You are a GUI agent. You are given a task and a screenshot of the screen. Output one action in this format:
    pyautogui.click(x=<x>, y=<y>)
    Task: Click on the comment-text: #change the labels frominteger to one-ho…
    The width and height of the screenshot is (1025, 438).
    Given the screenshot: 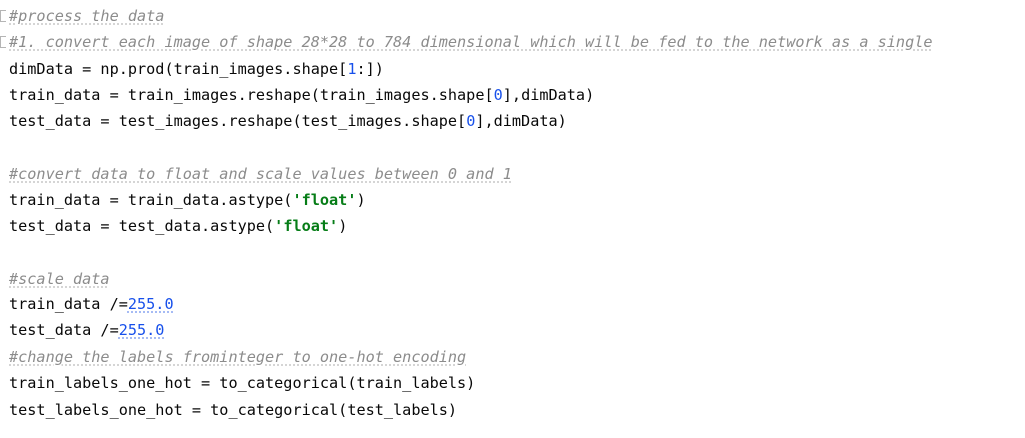 What is the action you would take?
    pyautogui.click(x=238, y=357)
    